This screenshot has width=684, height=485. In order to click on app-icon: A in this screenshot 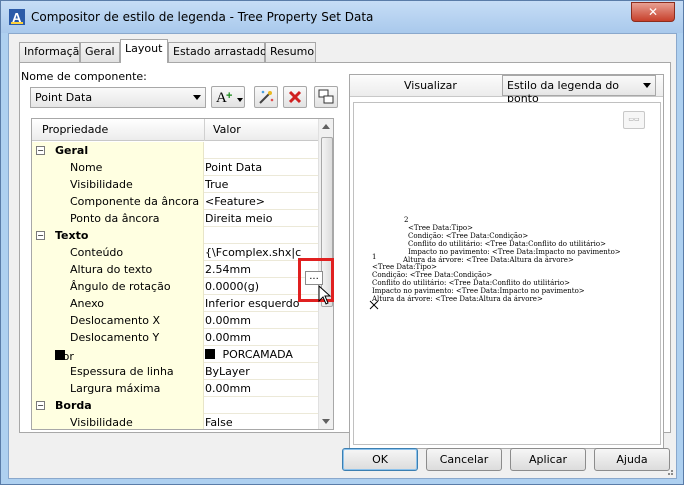, I will do `click(17, 17)`.